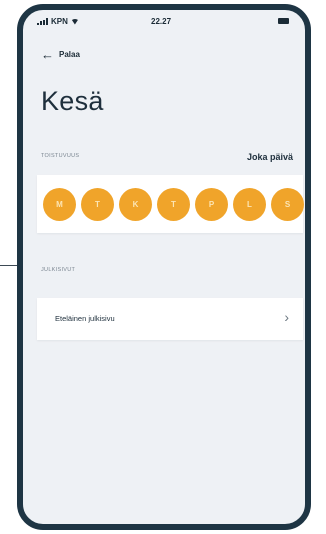 This screenshot has height=534, width=326. Describe the element at coordinates (283, 21) in the screenshot. I see `battery-icon` at that location.